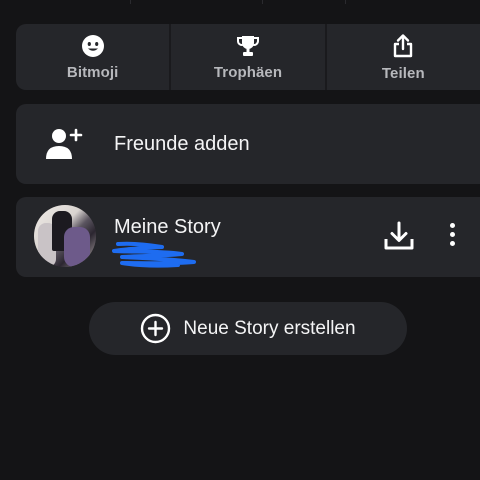  Describe the element at coordinates (247, 45) in the screenshot. I see `trophy-icon` at that location.